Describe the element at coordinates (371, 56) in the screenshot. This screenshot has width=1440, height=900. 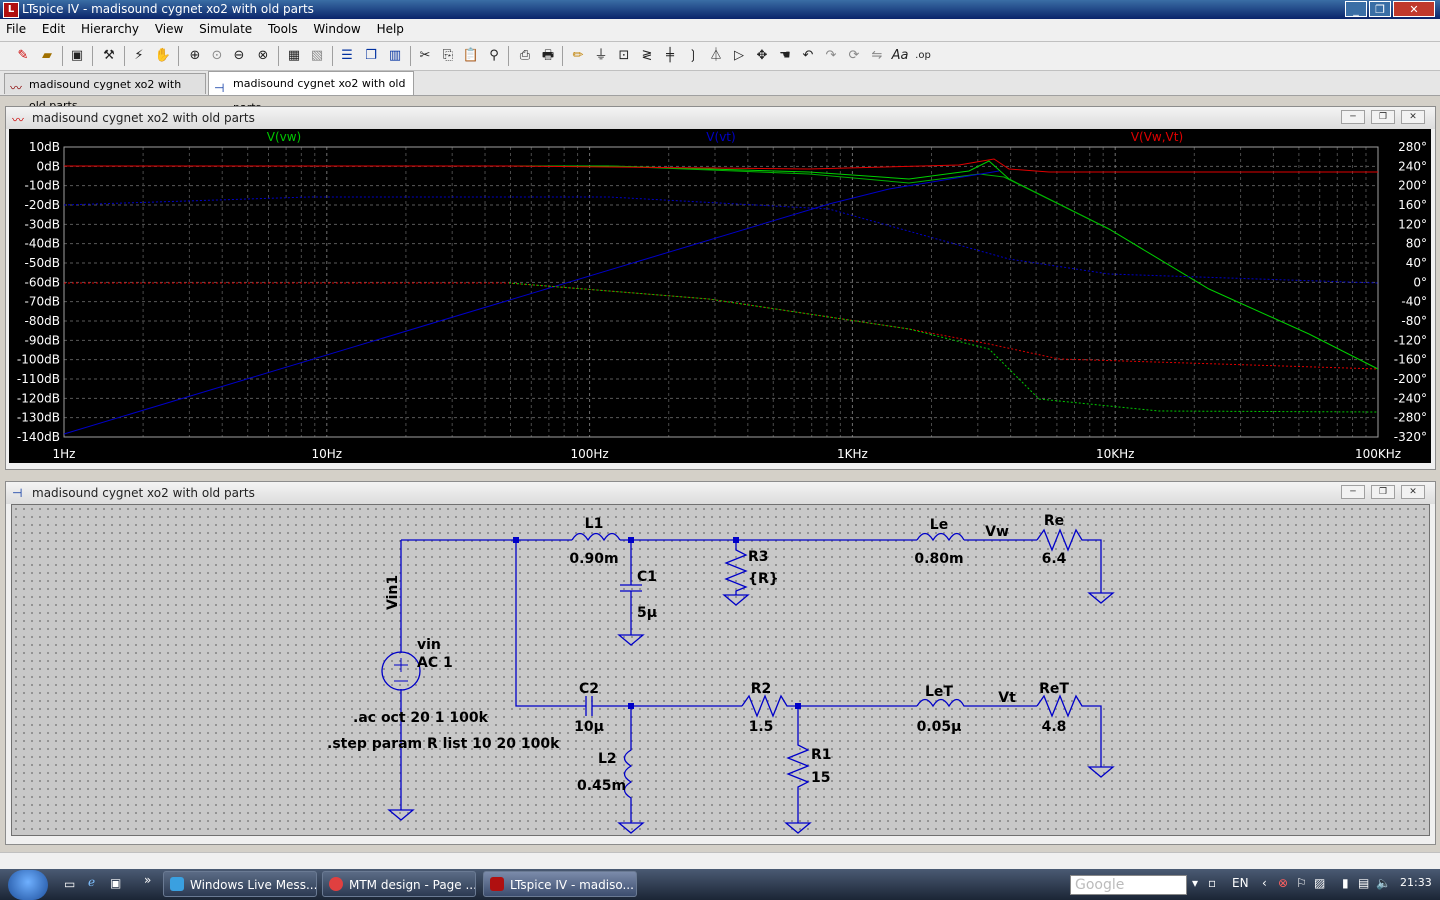
I see `cascade-icon: ❐` at that location.